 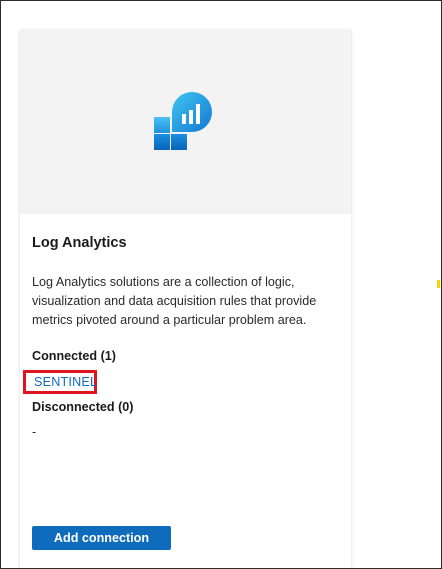 What do you see at coordinates (74, 356) in the screenshot?
I see `connected-label: Connected (1)` at bounding box center [74, 356].